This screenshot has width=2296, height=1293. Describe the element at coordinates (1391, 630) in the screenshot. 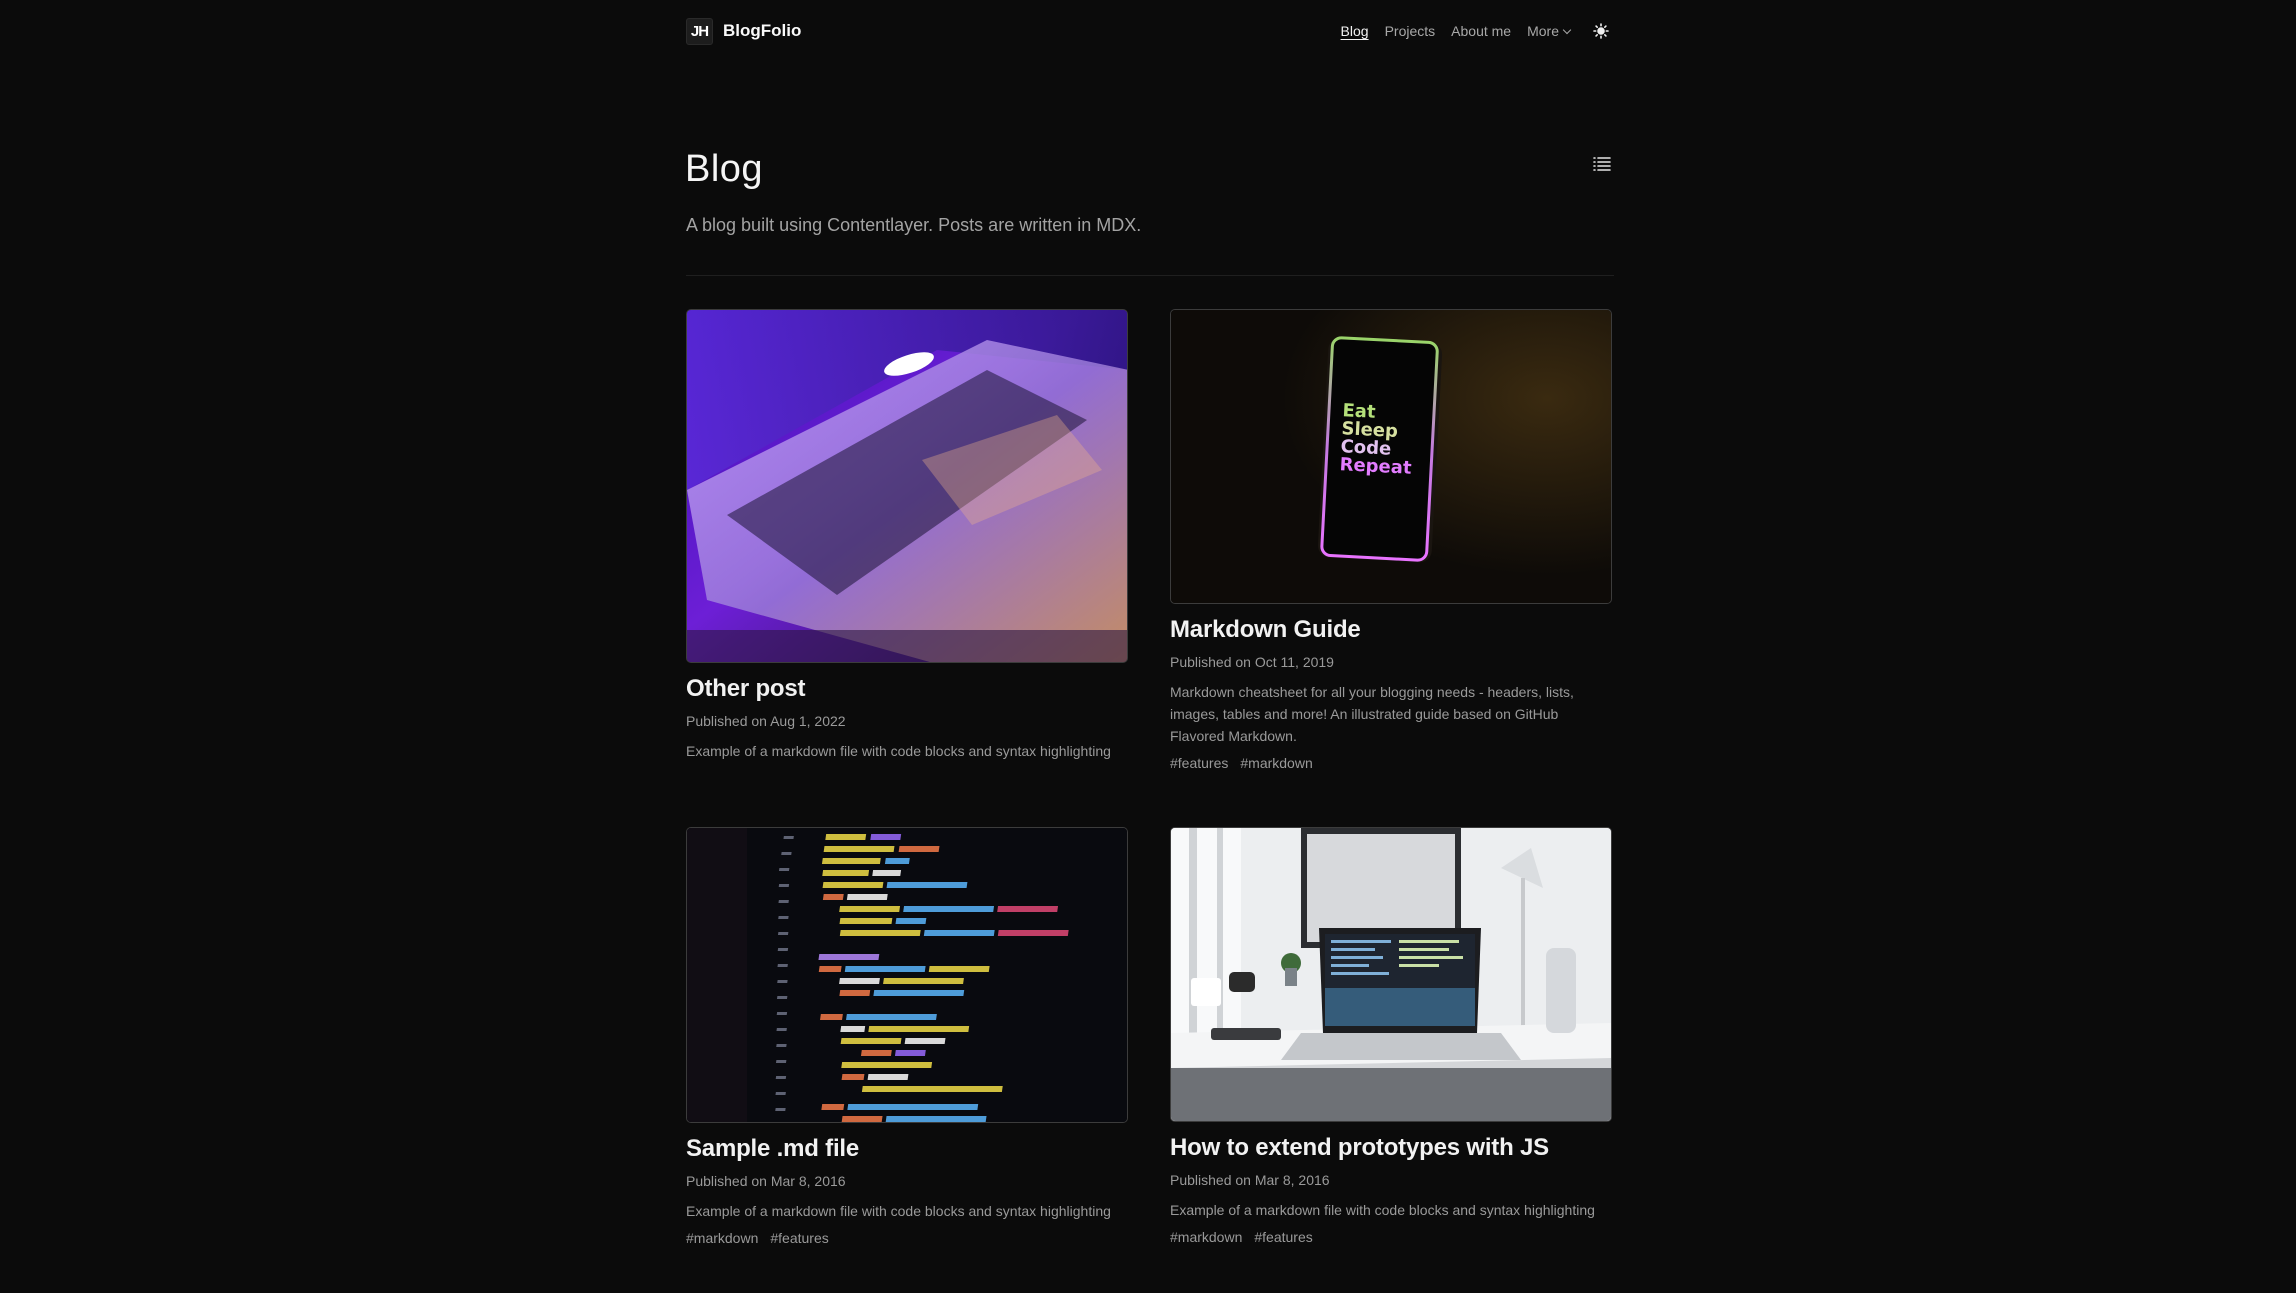

I see `post-title: Markdown Guide` at that location.